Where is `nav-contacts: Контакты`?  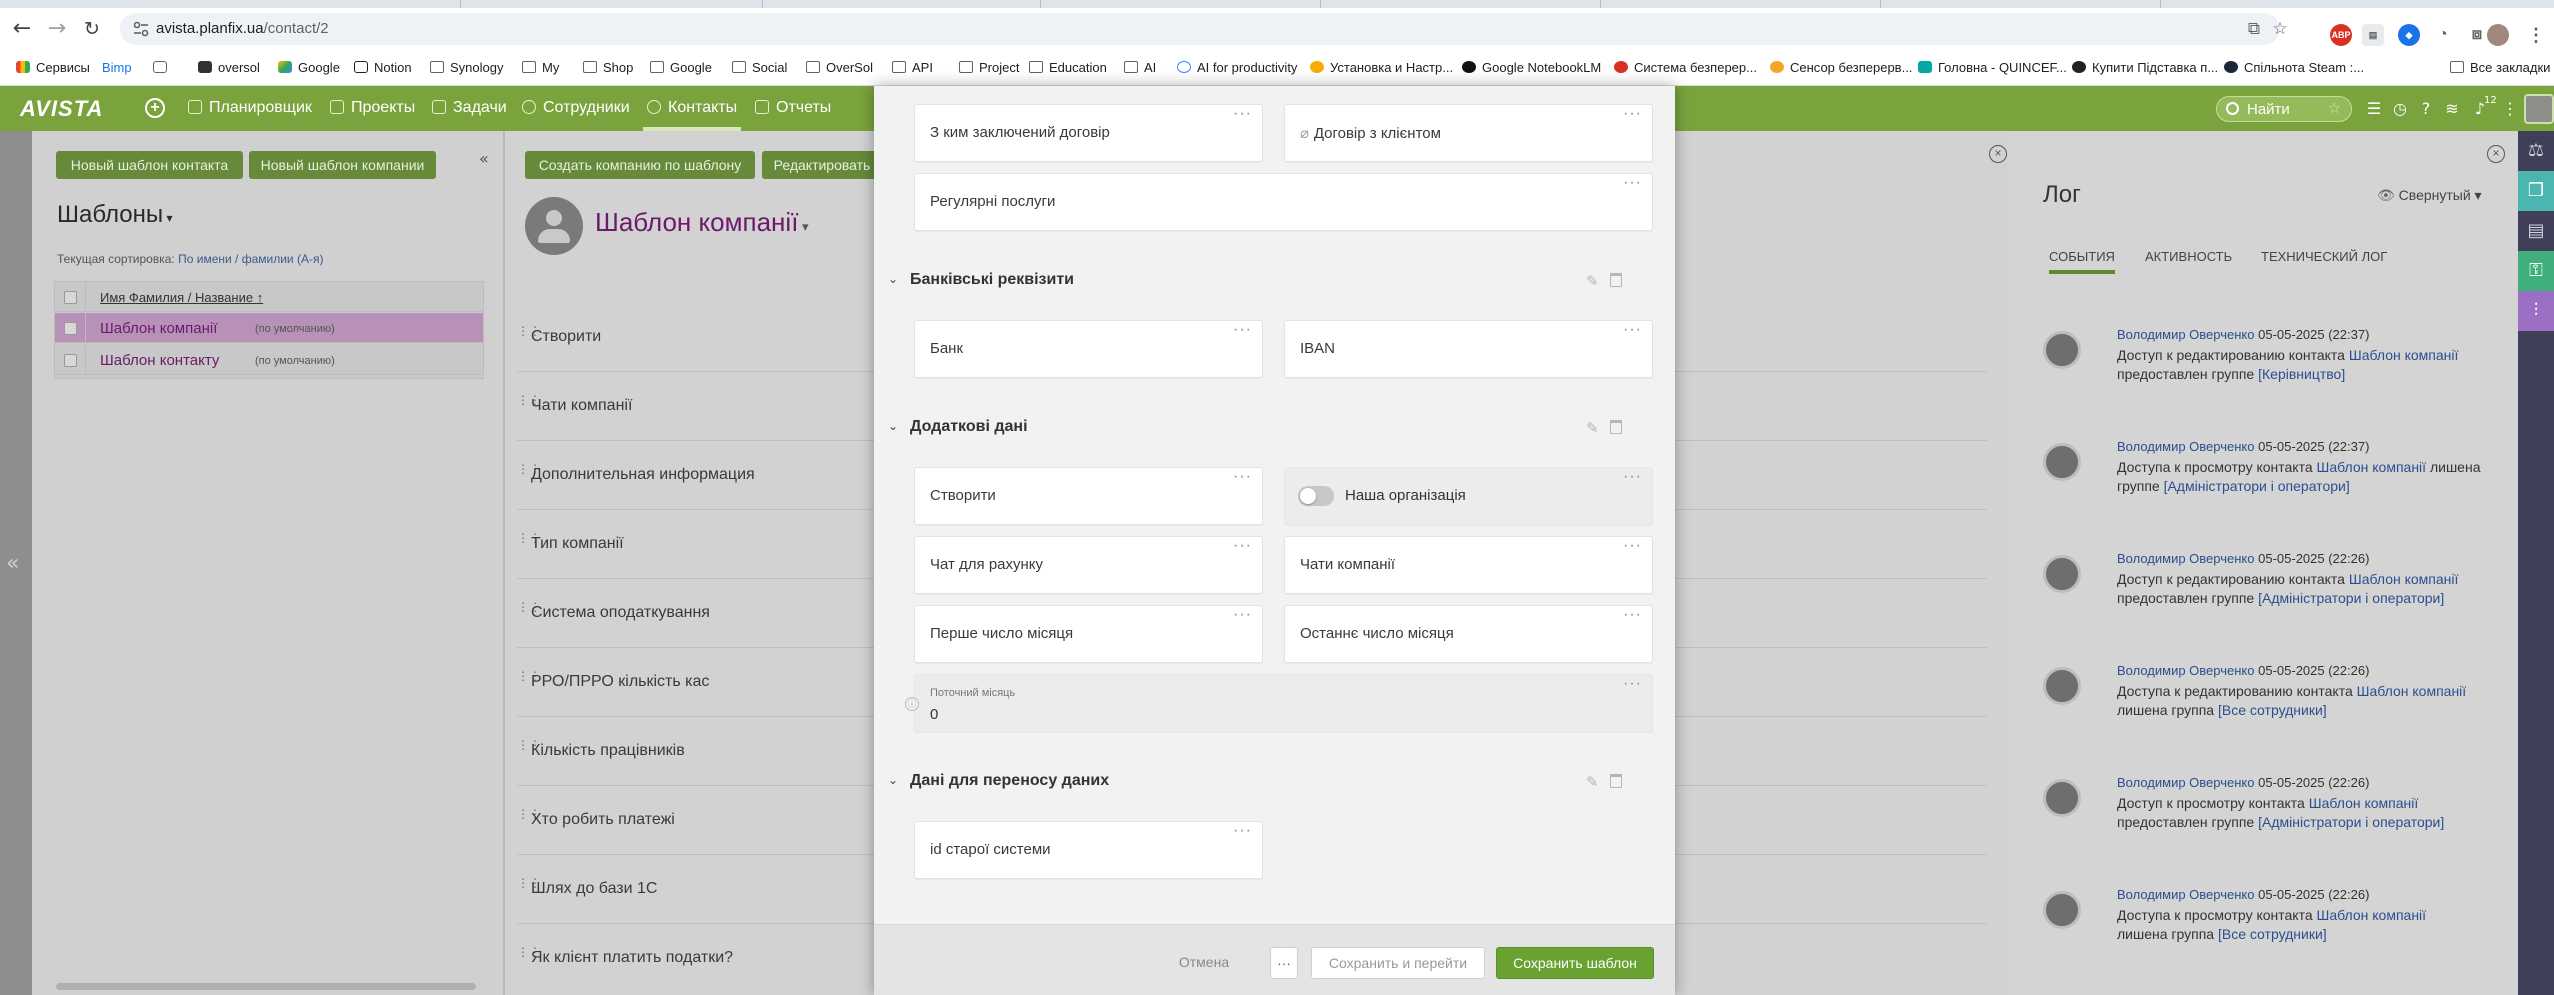
nav-contacts: Контакты is located at coordinates (692, 115).